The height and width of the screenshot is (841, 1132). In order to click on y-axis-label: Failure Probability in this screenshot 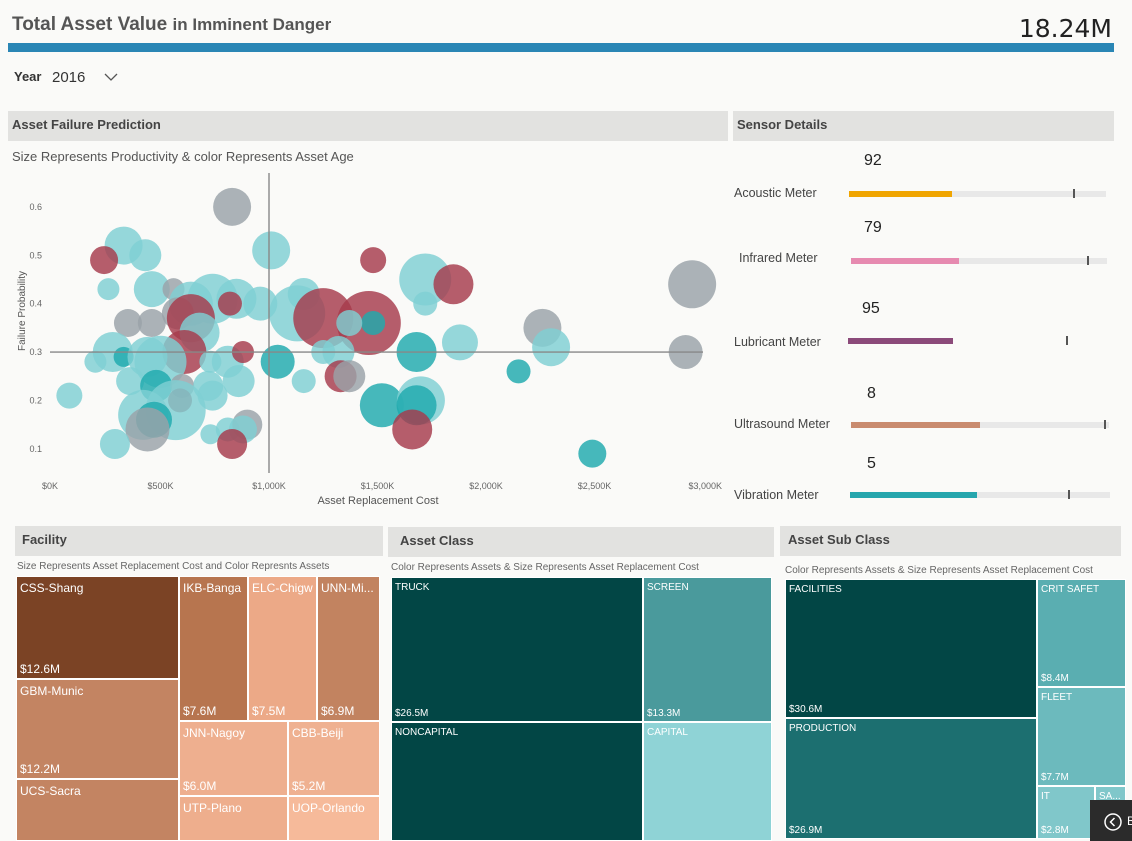, I will do `click(22, 311)`.